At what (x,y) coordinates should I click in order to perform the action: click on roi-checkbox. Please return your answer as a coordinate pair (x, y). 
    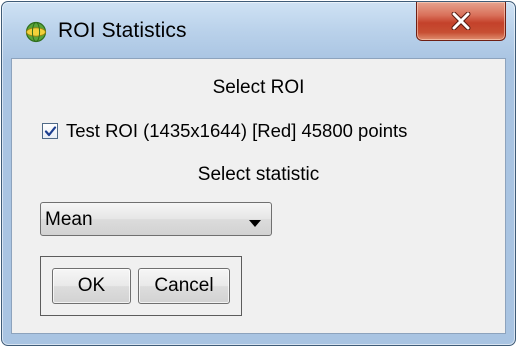
    Looking at the image, I should click on (50, 131).